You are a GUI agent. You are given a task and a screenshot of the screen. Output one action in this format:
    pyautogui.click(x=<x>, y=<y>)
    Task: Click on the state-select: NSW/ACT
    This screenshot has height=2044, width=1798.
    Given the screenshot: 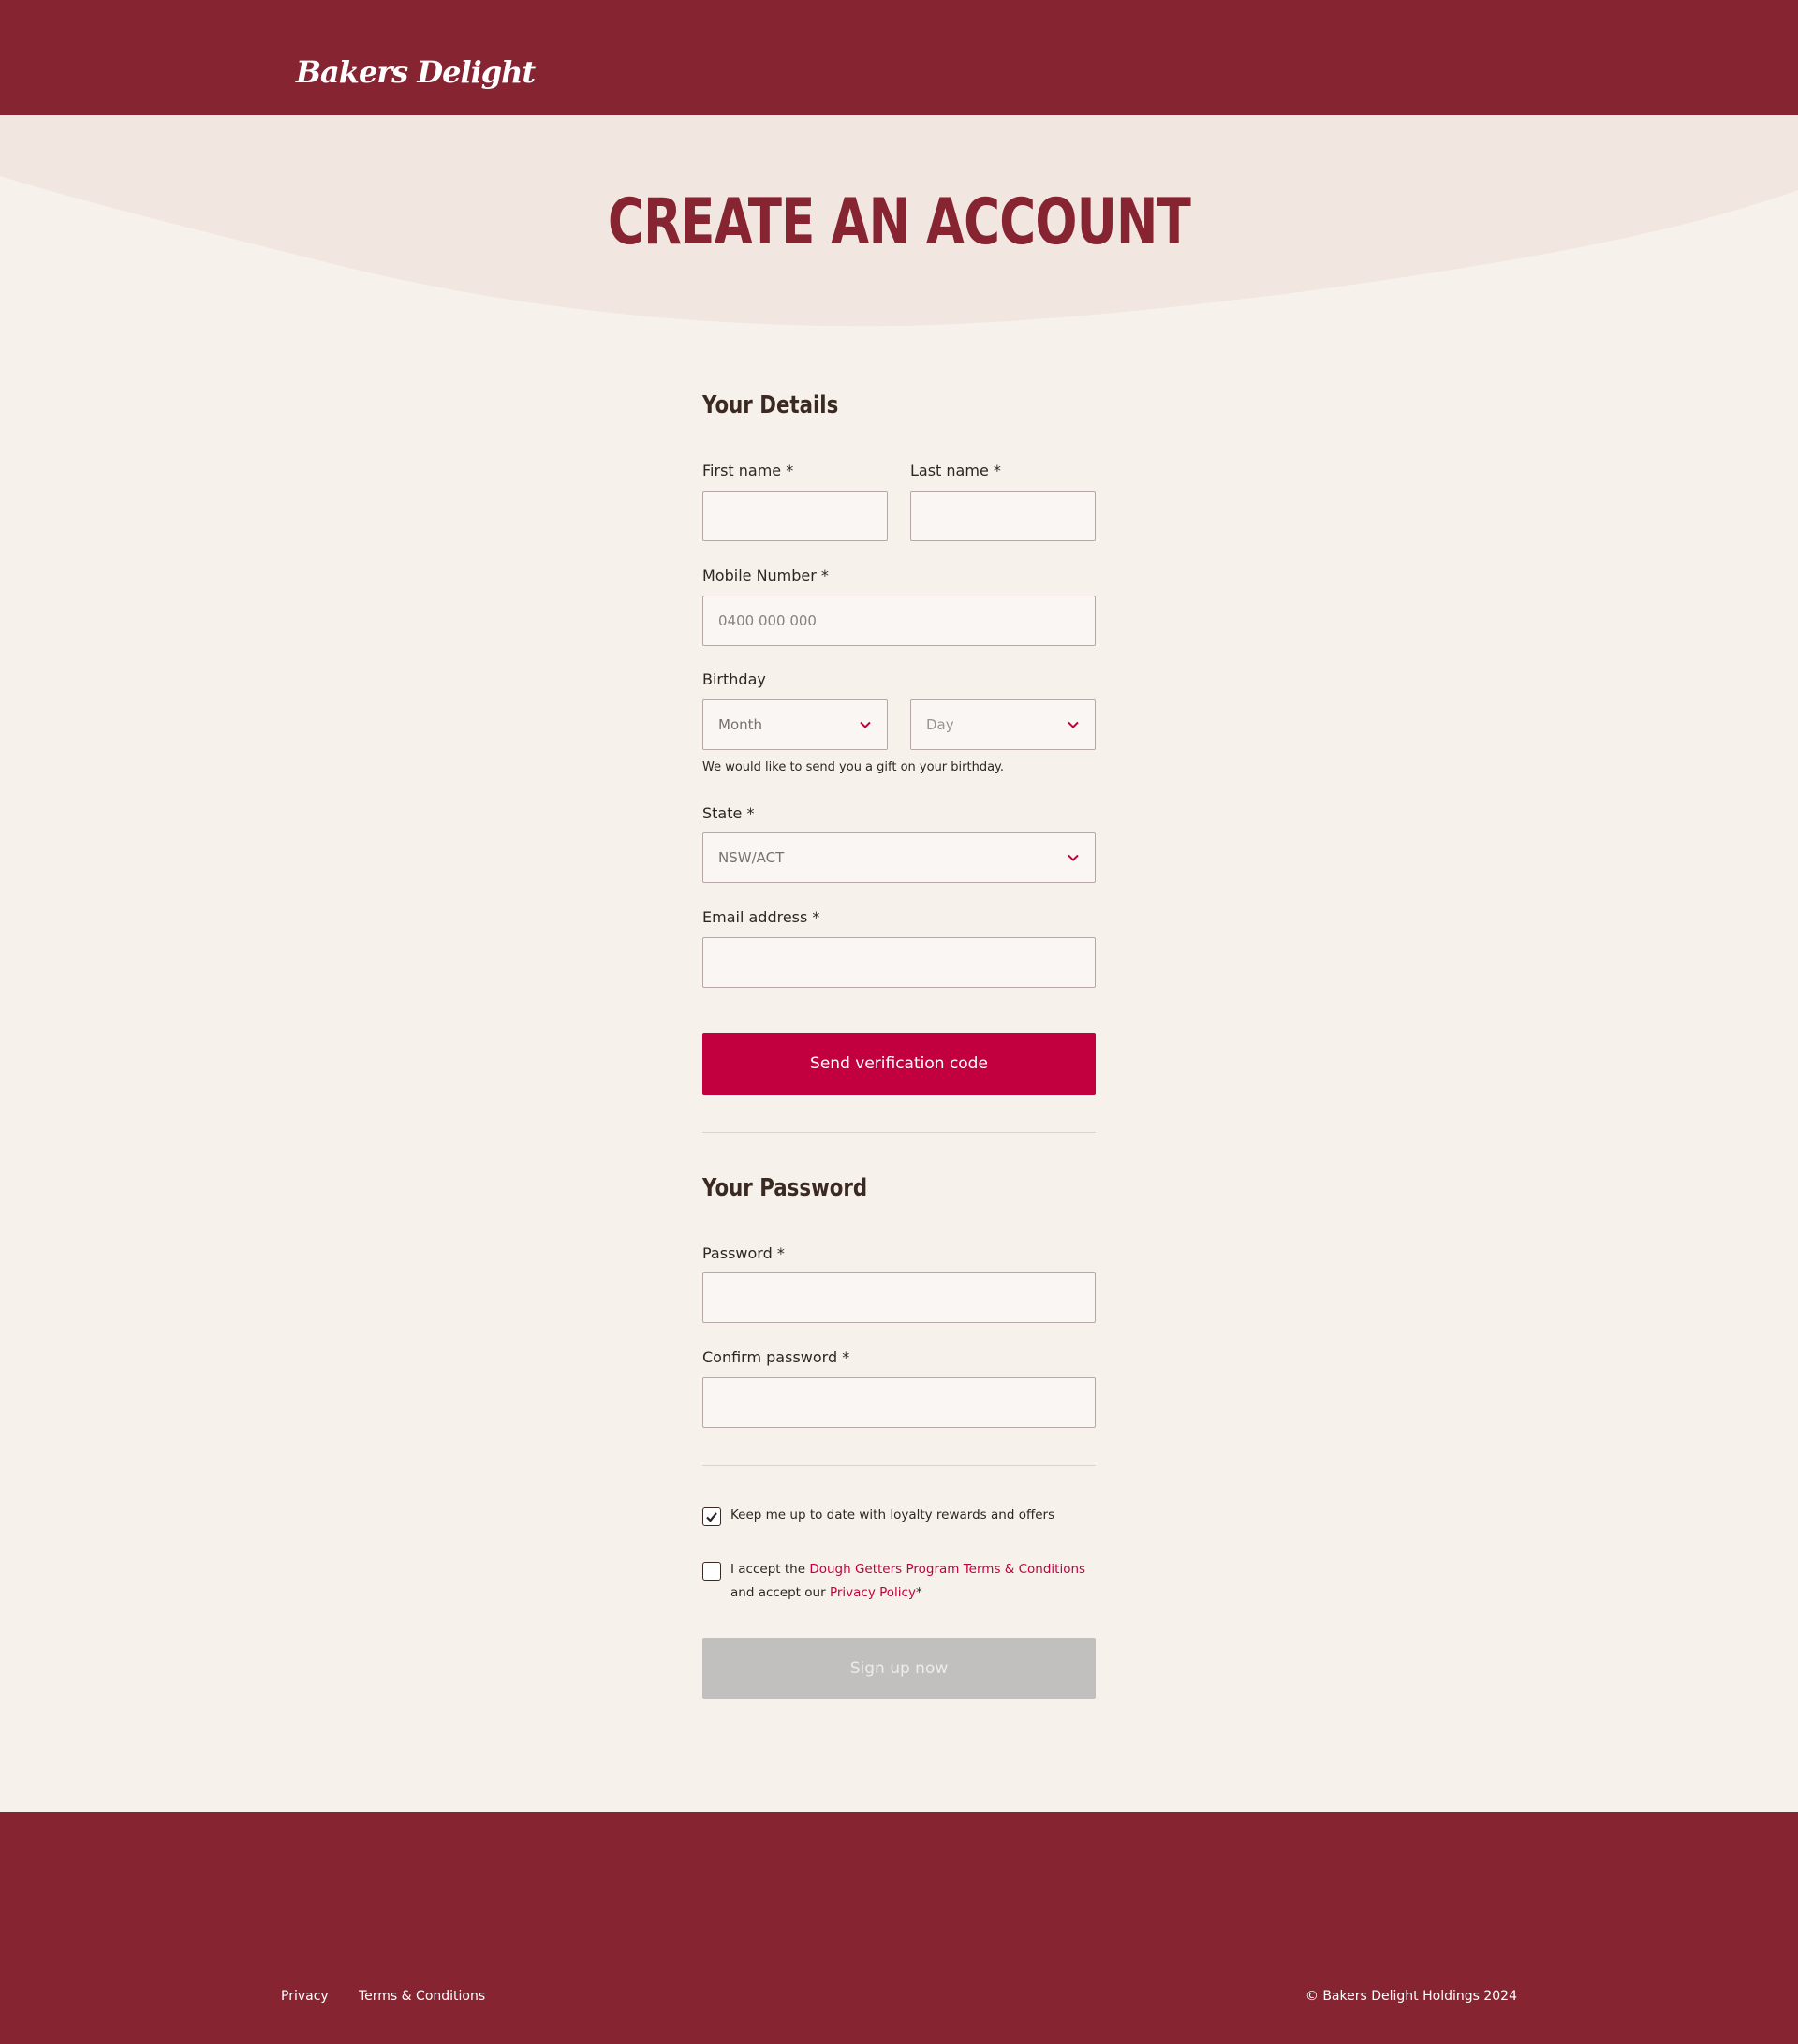 What is the action you would take?
    pyautogui.click(x=899, y=858)
    